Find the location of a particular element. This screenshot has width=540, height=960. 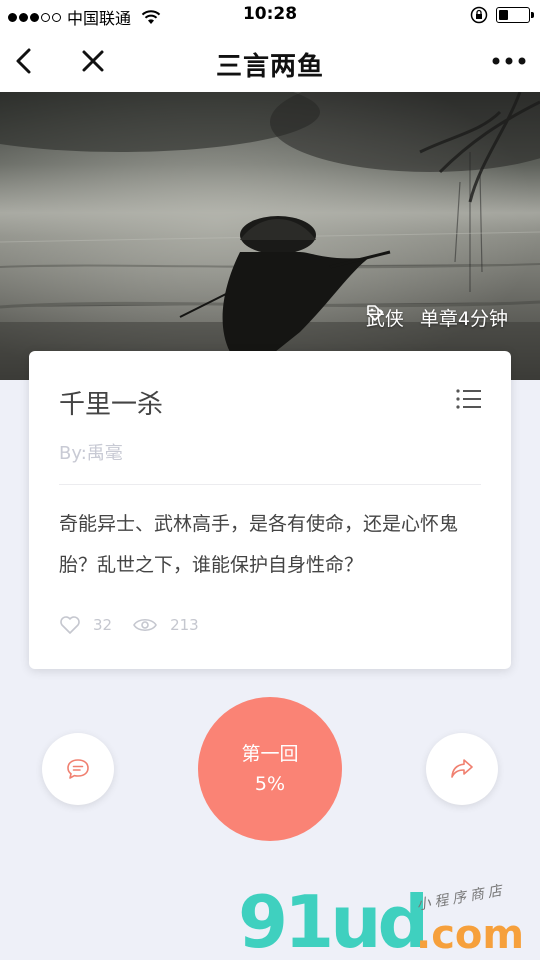

divider is located at coordinates (270, 484).